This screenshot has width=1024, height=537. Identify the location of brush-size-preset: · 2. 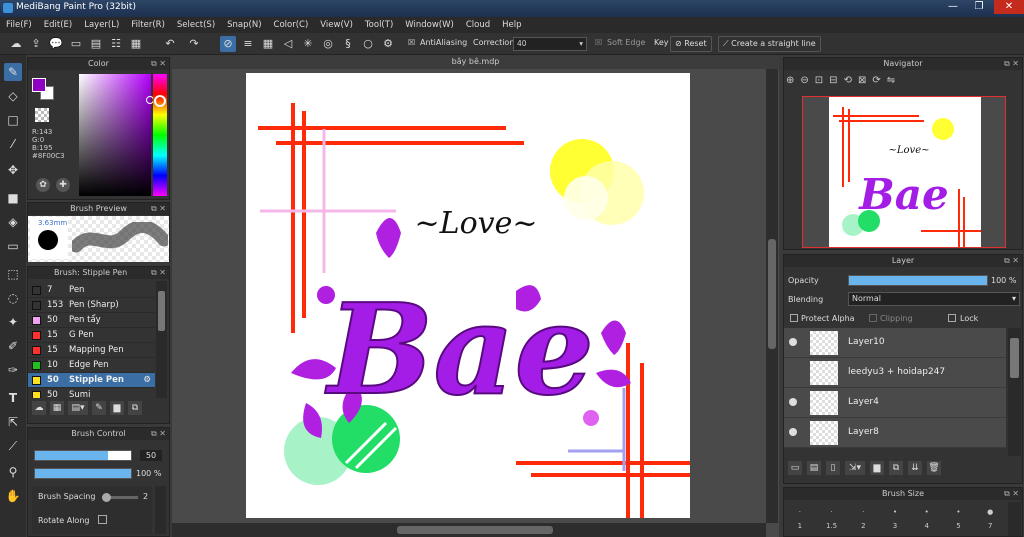
(863, 519).